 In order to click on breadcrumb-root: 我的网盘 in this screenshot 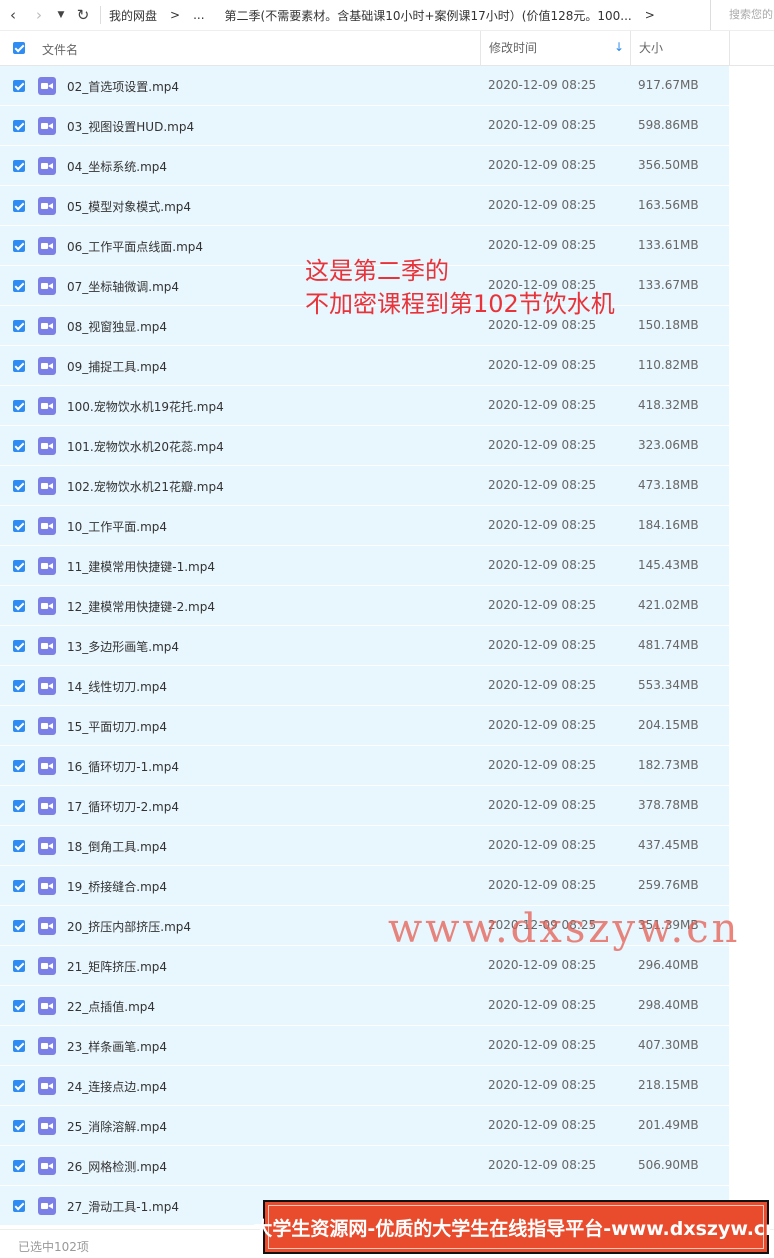, I will do `click(133, 15)`.